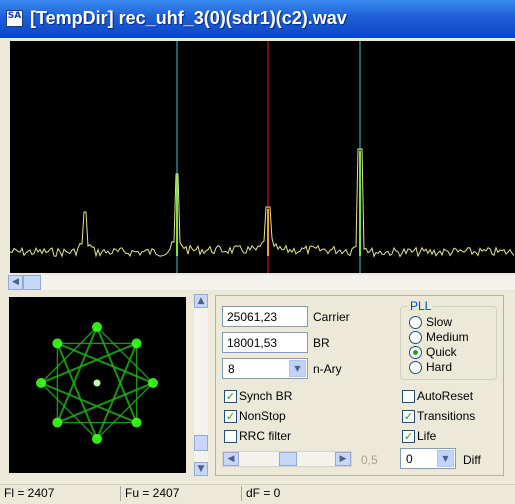  Describe the element at coordinates (441, 352) in the screenshot. I see `pll-quick-label: Quick` at that location.